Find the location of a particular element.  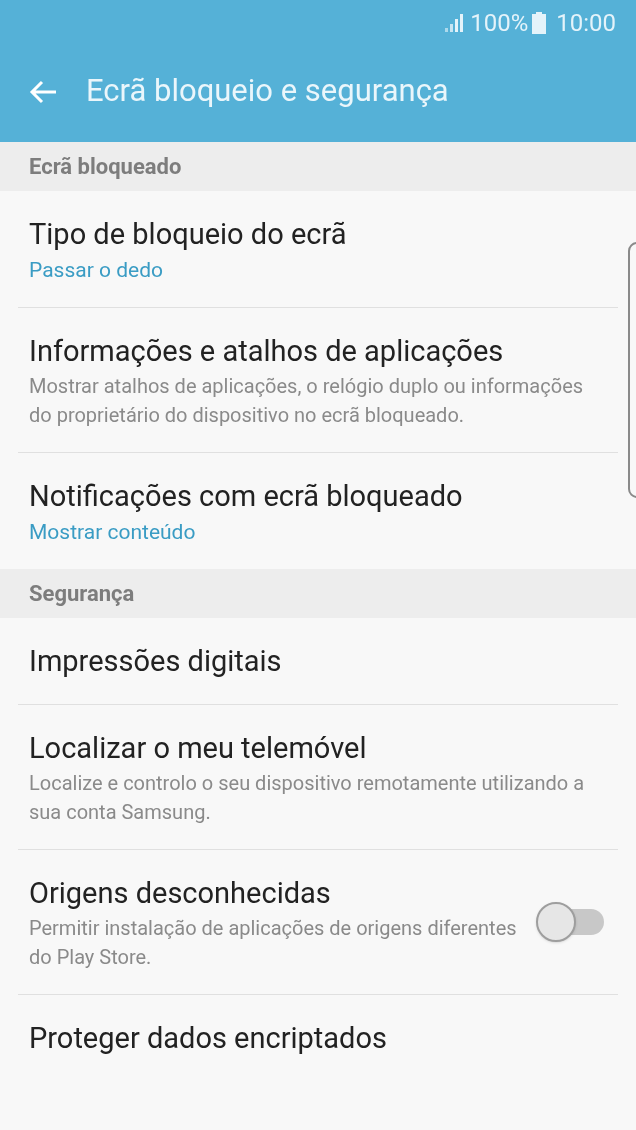

settings-item: Notificações com ecrã bloqueado Mostrar conteúdo is located at coordinates (318, 511).